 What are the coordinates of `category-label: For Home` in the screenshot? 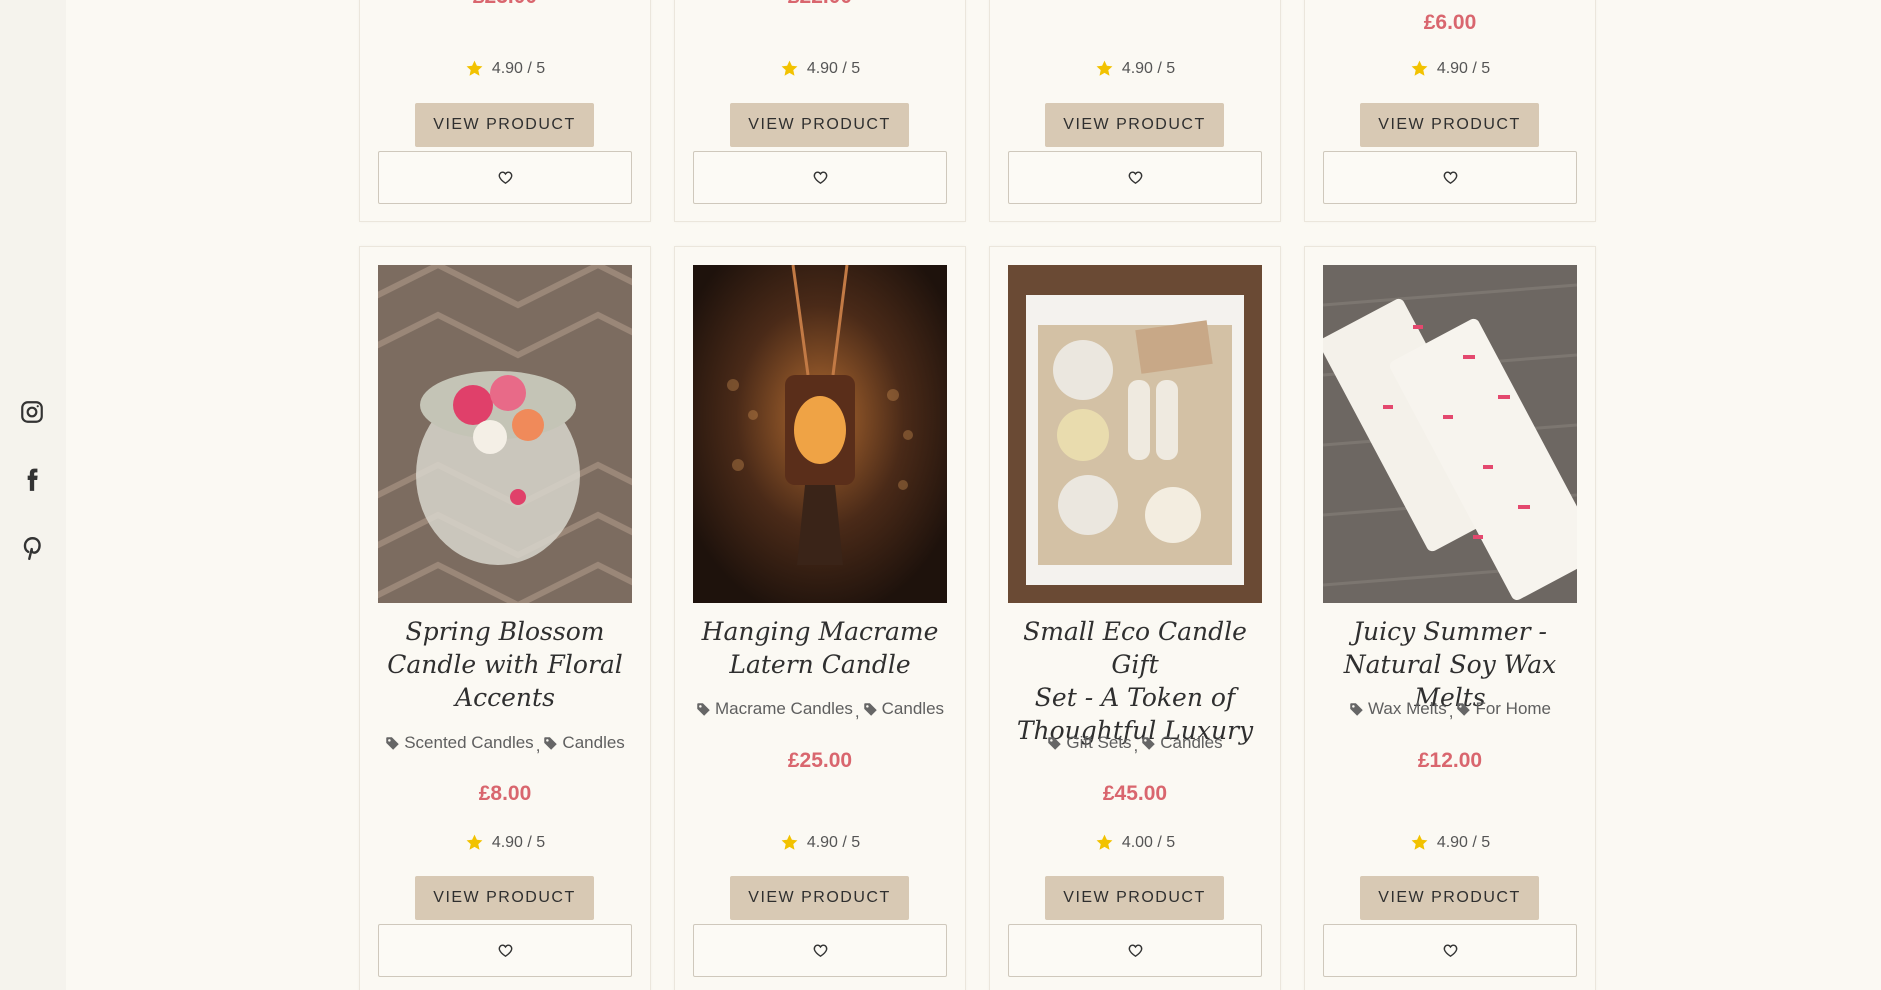 It's located at (1513, 708).